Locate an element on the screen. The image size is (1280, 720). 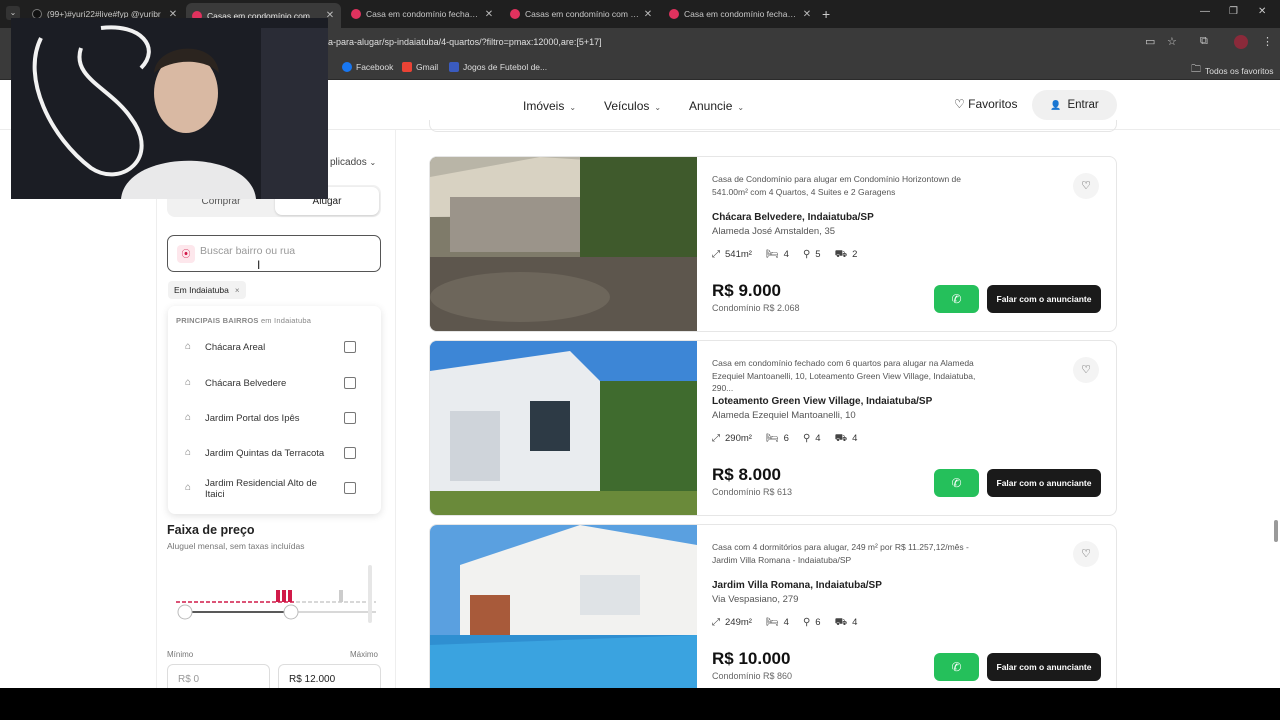
previous-card-edge is located at coordinates (773, 126).